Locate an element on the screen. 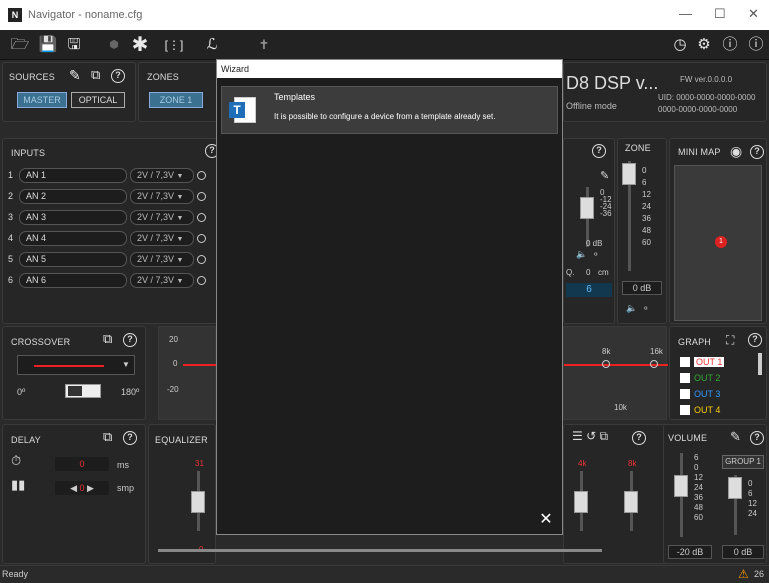 The height and width of the screenshot is (583, 769). crossover-graph-right: 8k 16k 10k is located at coordinates (615, 373).